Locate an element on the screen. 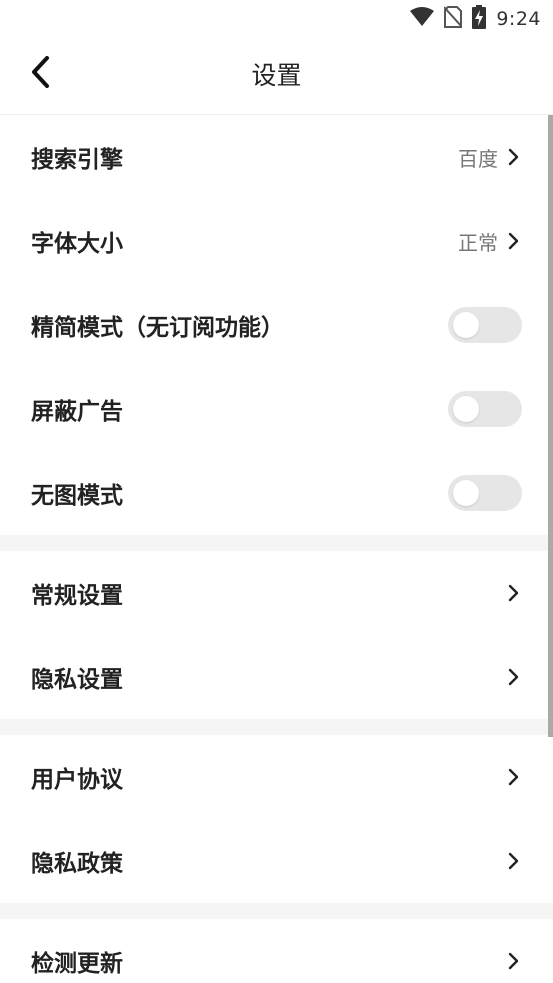 Image resolution: width=553 pixels, height=983 pixels. block-ads-toggle is located at coordinates (485, 409).